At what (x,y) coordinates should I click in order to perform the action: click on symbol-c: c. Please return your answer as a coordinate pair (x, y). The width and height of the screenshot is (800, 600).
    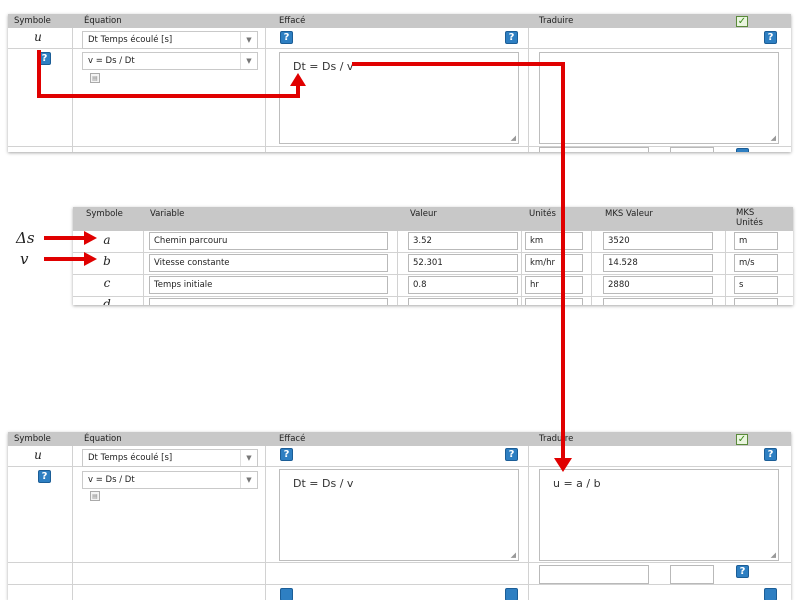
    Looking at the image, I should click on (107, 283).